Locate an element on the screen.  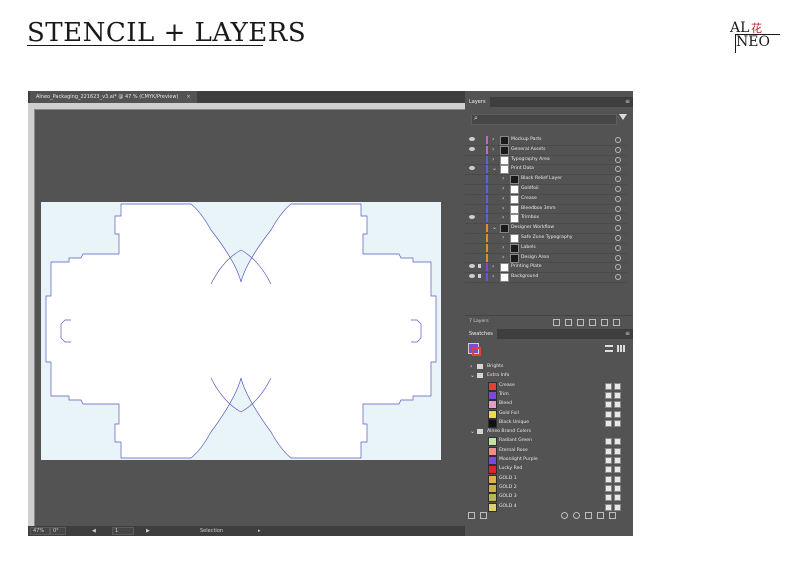
delete-layer-icon is located at coordinates (616, 322).